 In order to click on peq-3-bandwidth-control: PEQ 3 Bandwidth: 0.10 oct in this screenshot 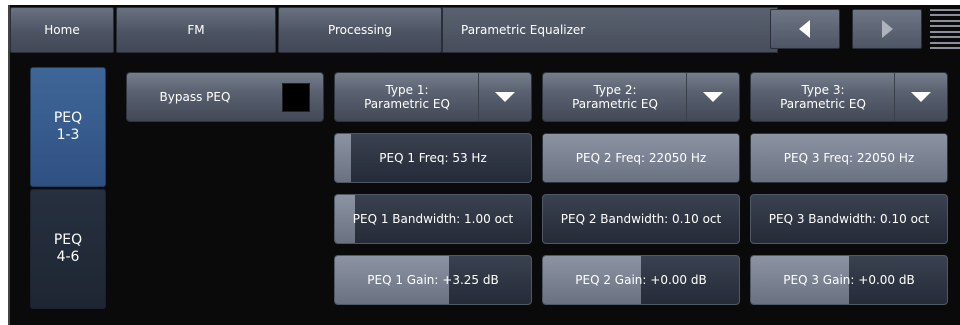, I will do `click(849, 219)`.